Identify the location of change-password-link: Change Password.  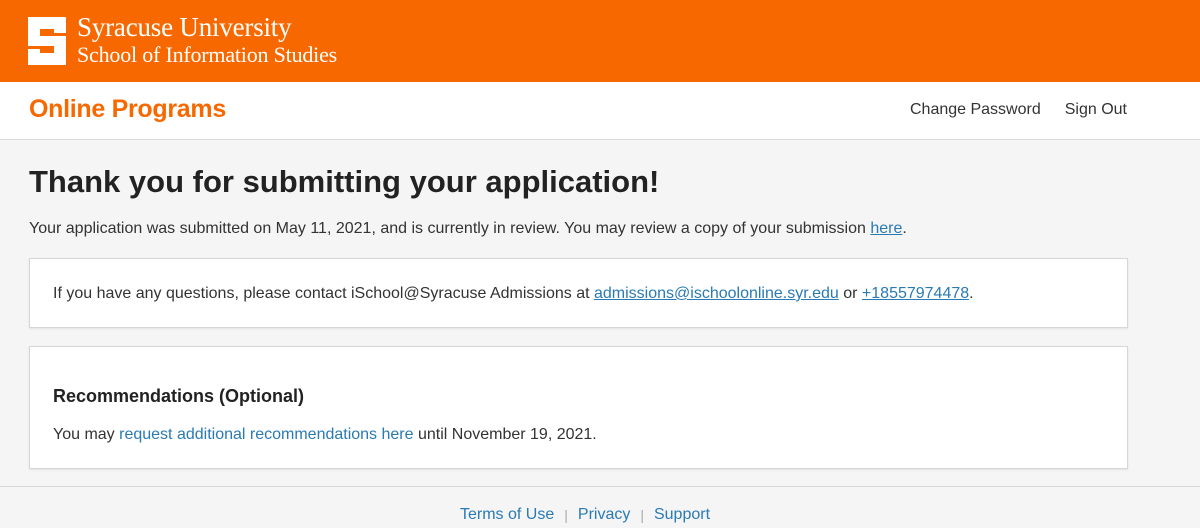
(975, 110).